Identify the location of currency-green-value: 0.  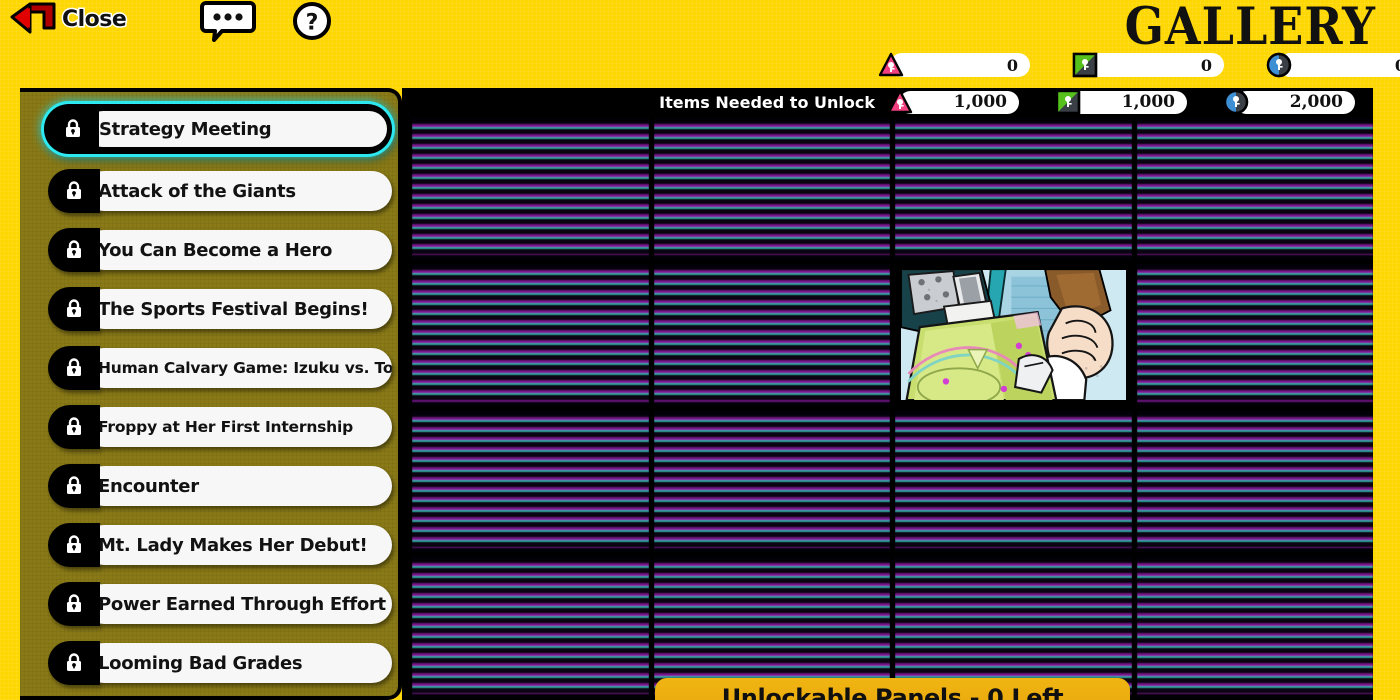
(1154, 65).